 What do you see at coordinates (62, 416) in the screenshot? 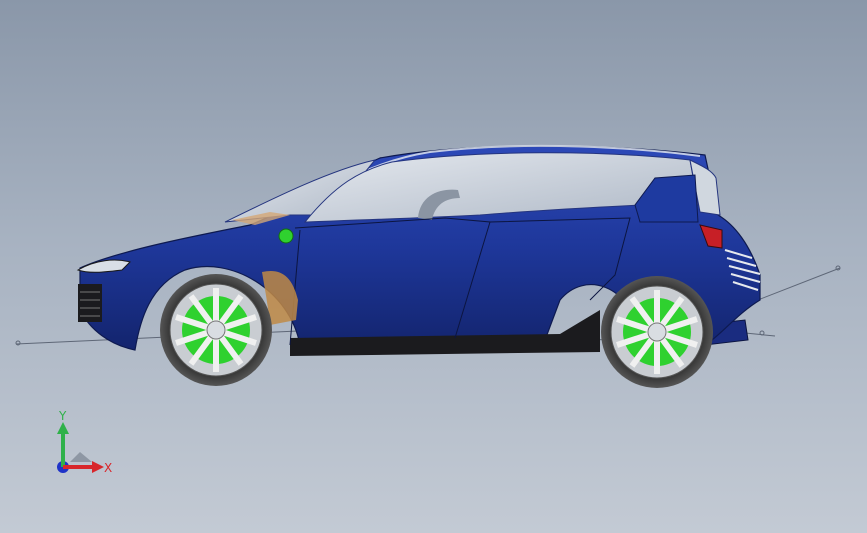
I see `triad-y-label: Y` at bounding box center [62, 416].